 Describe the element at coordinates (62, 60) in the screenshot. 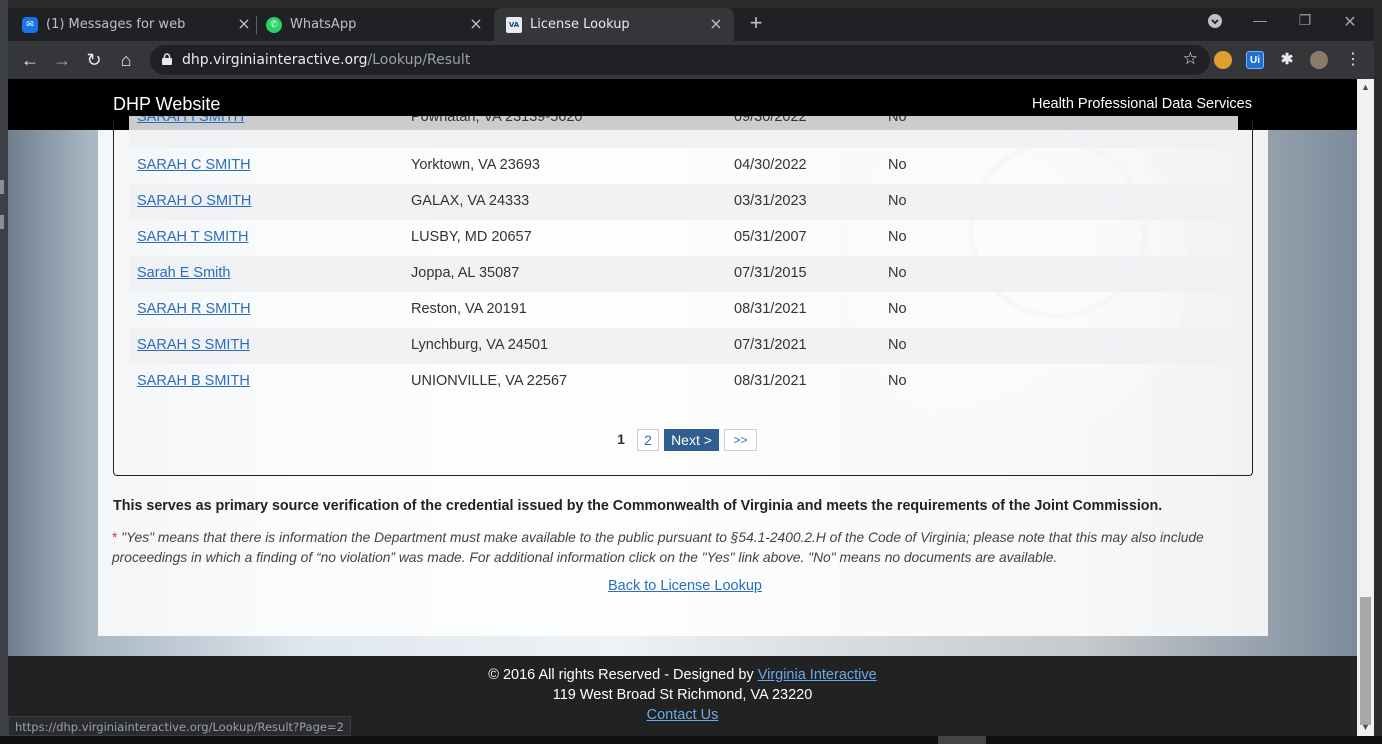

I see `forward-icon: →` at that location.